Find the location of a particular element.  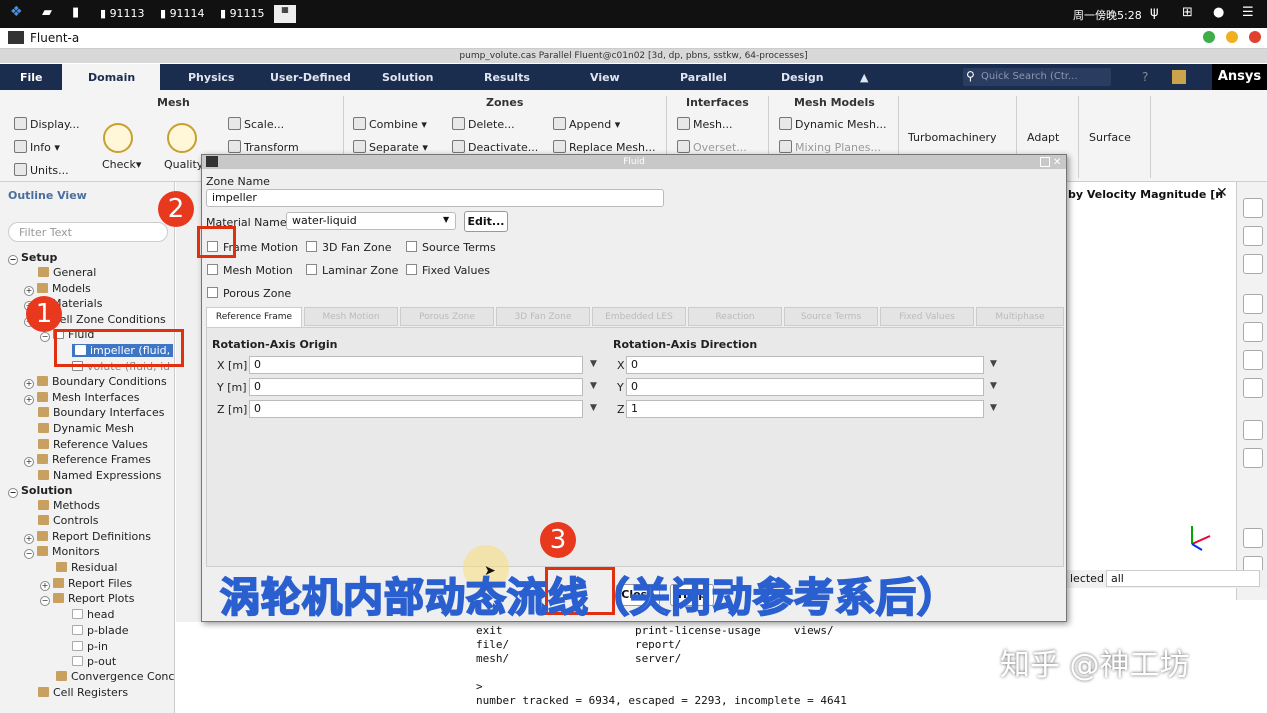

tab-parallel: Parallel is located at coordinates (703, 77).